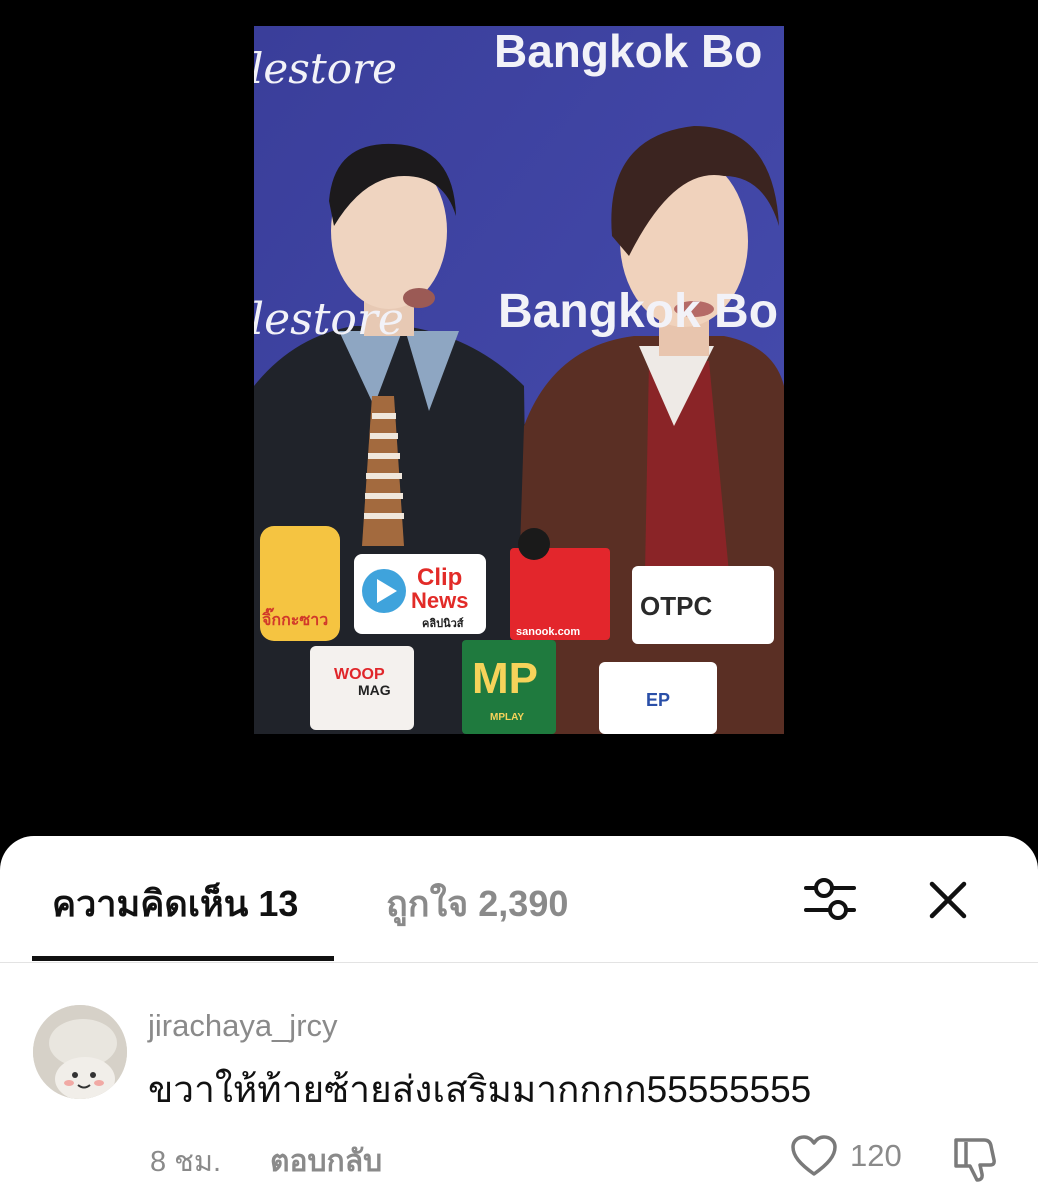 This screenshot has height=1200, width=1038. I want to click on comment-text: ขวาให้ท้ายซ้ายส่งเสริมมากกกก55555555, so click(480, 1089).